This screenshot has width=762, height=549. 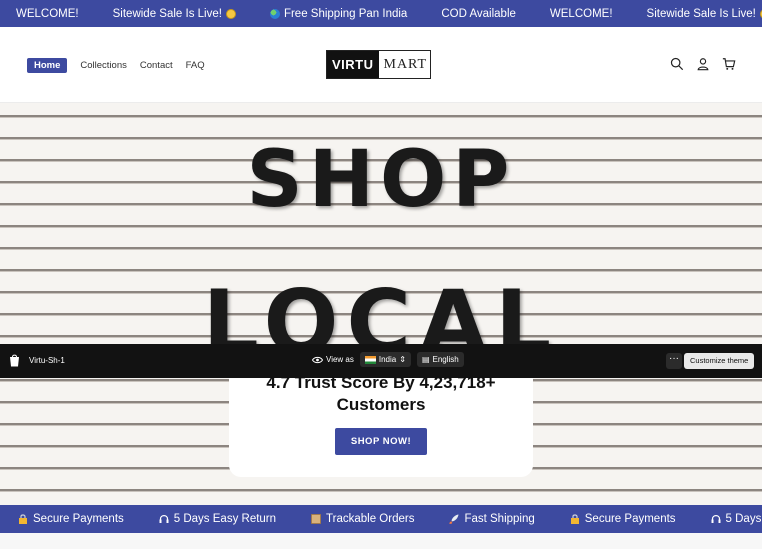 I want to click on customize-theme-button: Customize theme, so click(x=719, y=361).